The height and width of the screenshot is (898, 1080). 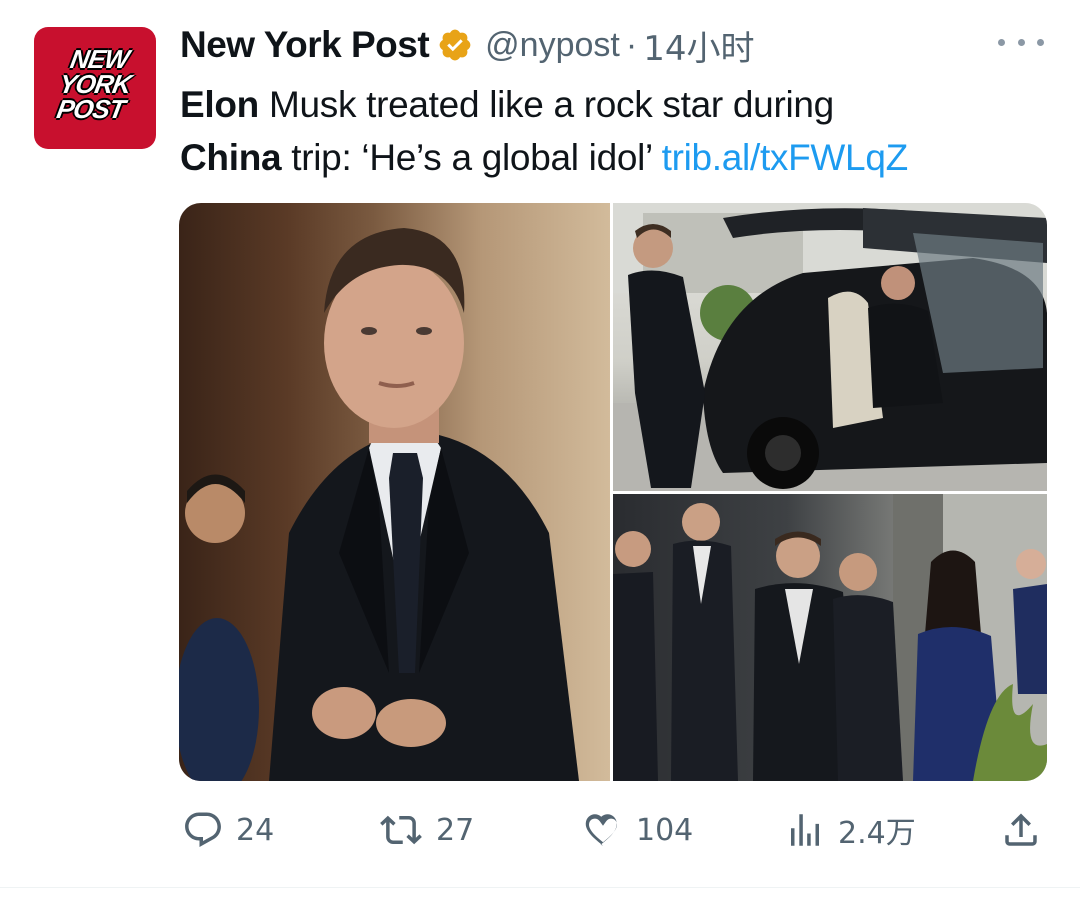 What do you see at coordinates (426, 830) in the screenshot?
I see `retweet-button: 27` at bounding box center [426, 830].